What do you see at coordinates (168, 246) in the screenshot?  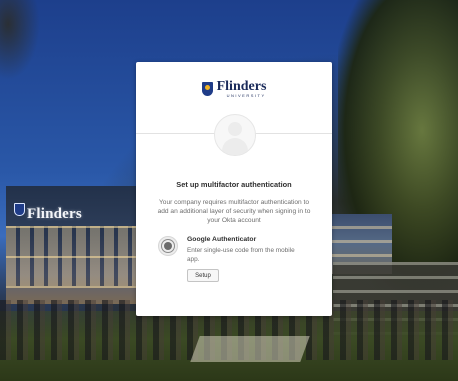 I see `google-authenticator-icon` at bounding box center [168, 246].